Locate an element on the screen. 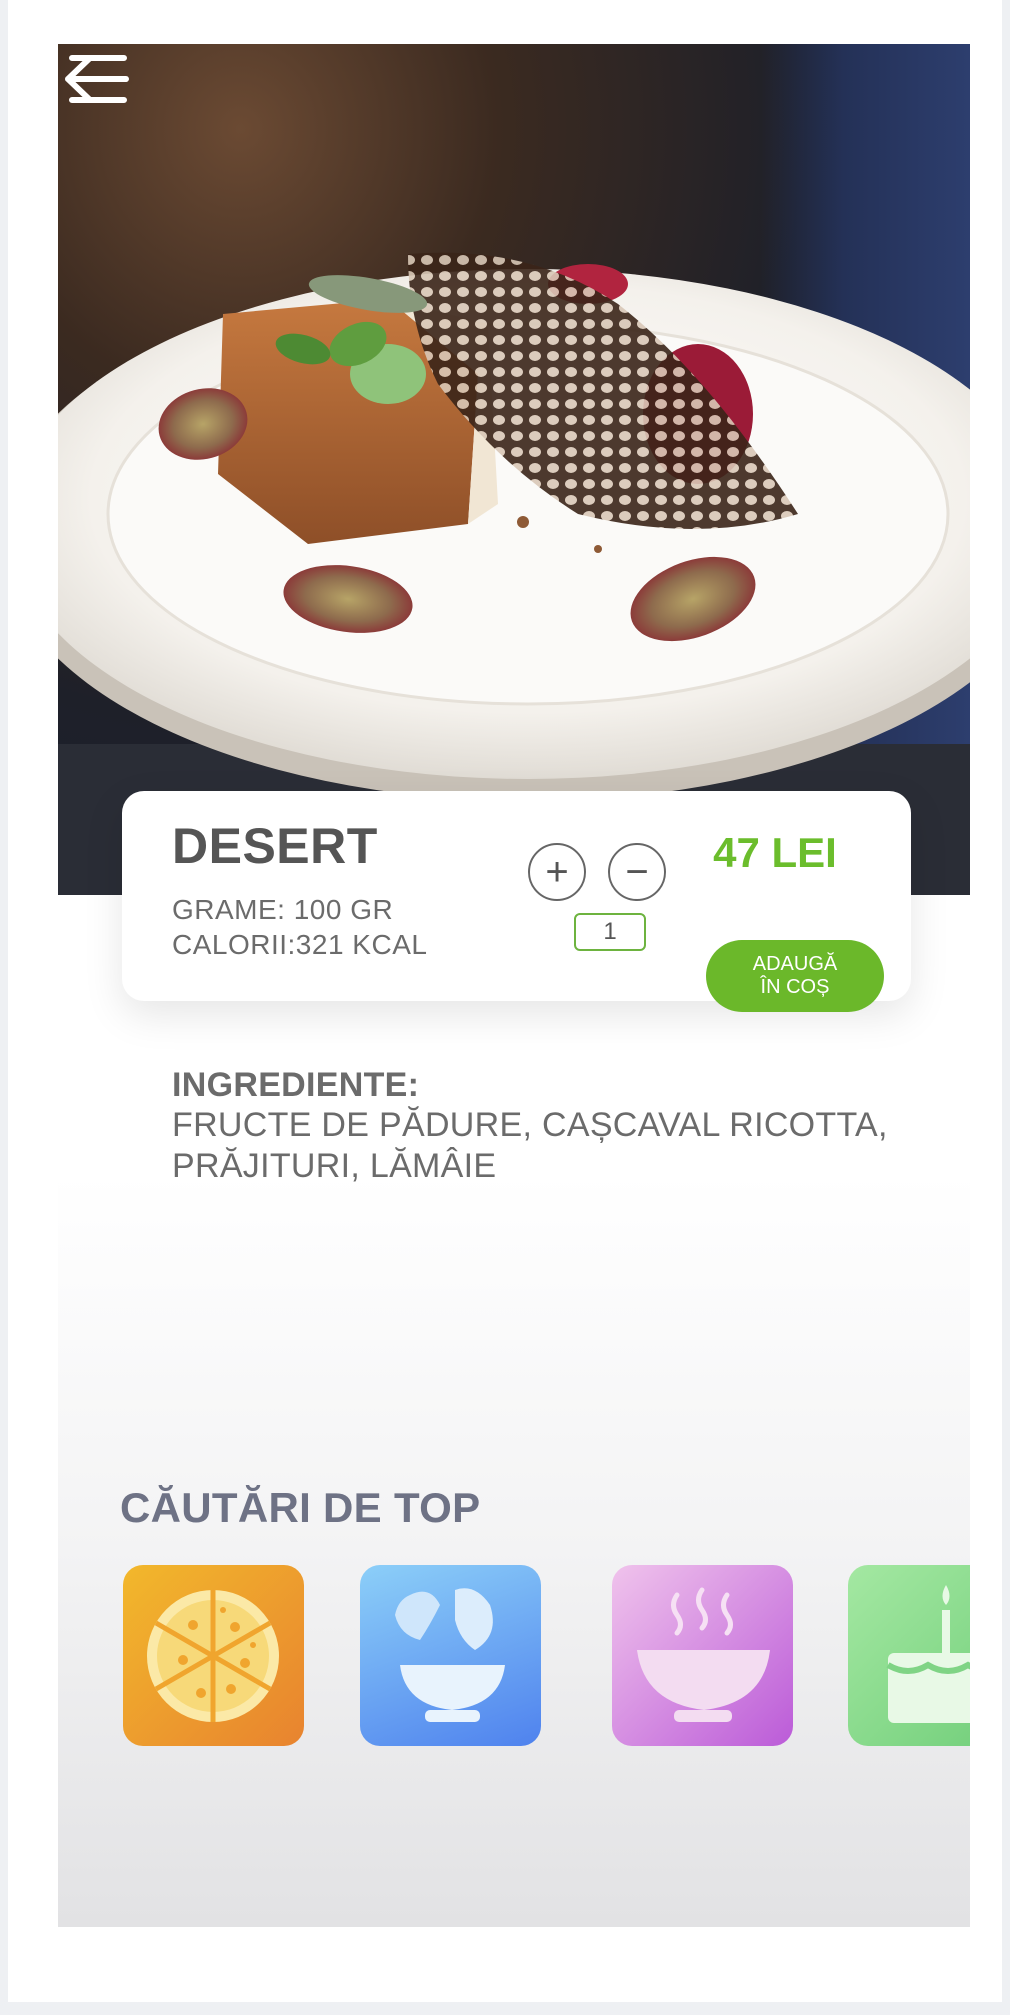  add-to-cart-label-line1: ADAUGĂ is located at coordinates (795, 964).